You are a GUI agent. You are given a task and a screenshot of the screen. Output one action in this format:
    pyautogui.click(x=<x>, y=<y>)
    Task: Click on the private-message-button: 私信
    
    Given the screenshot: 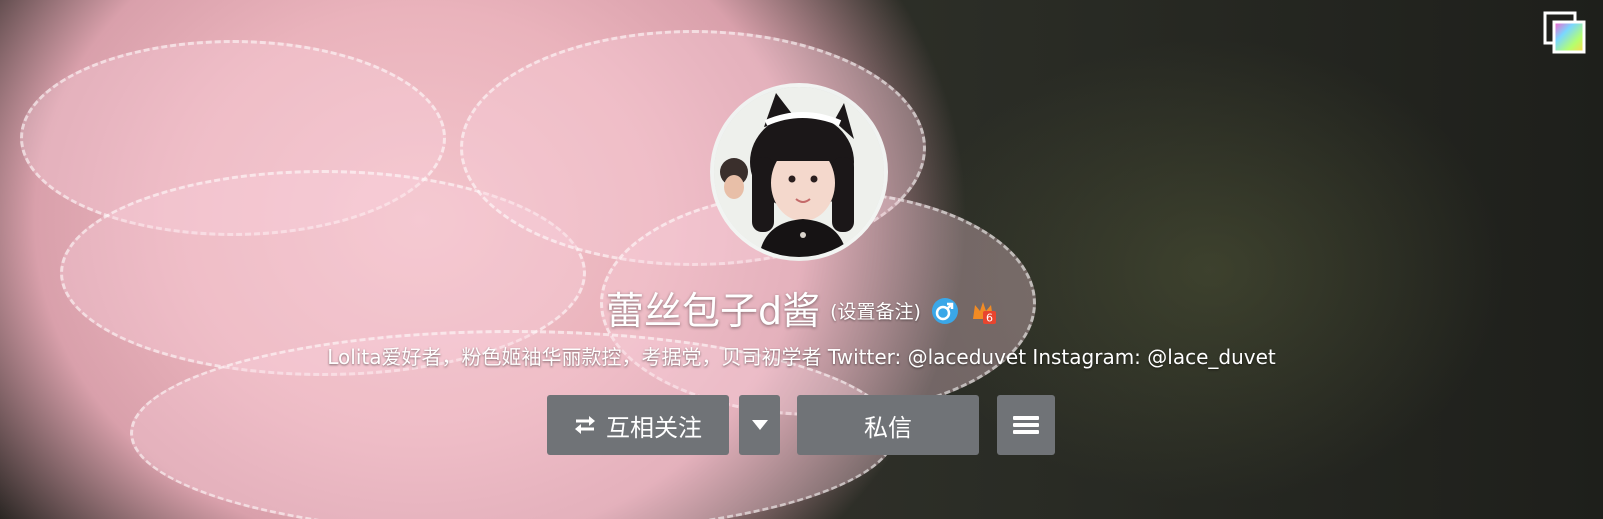 What is the action you would take?
    pyautogui.click(x=888, y=425)
    